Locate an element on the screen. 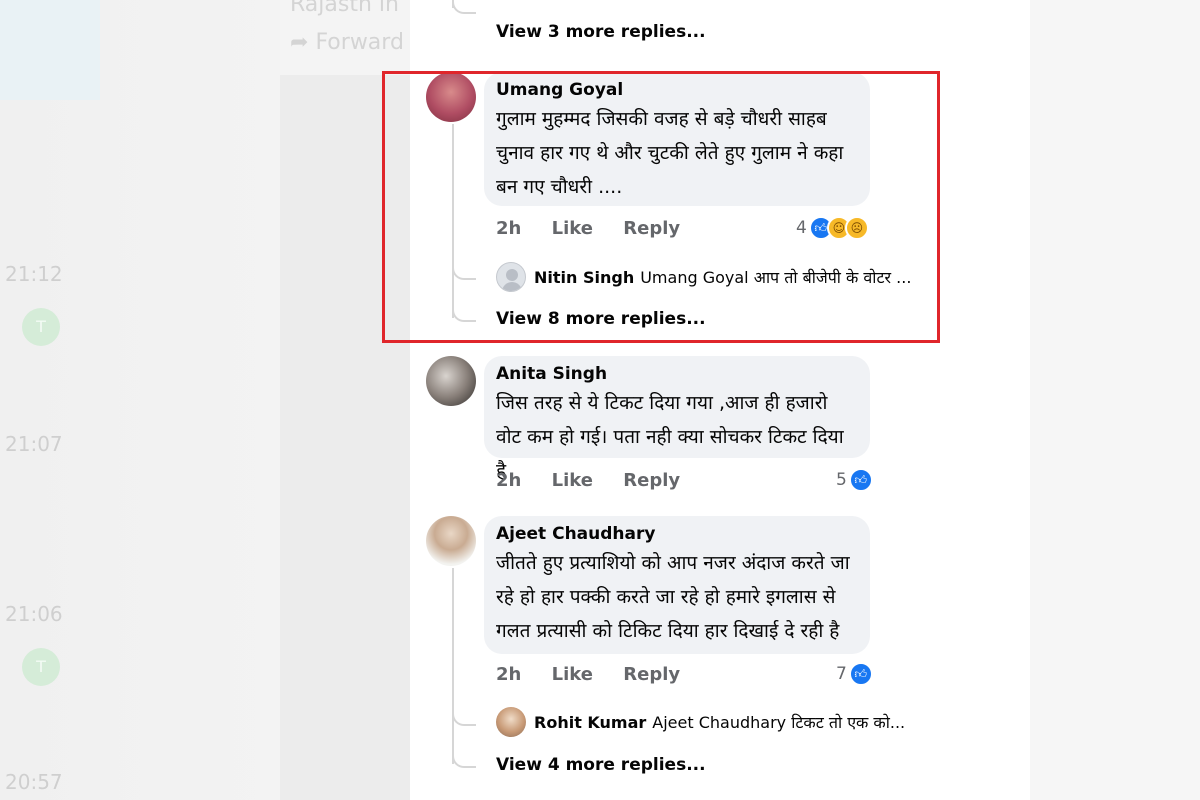  reaction-summary: 7 👍︎ is located at coordinates (854, 674).